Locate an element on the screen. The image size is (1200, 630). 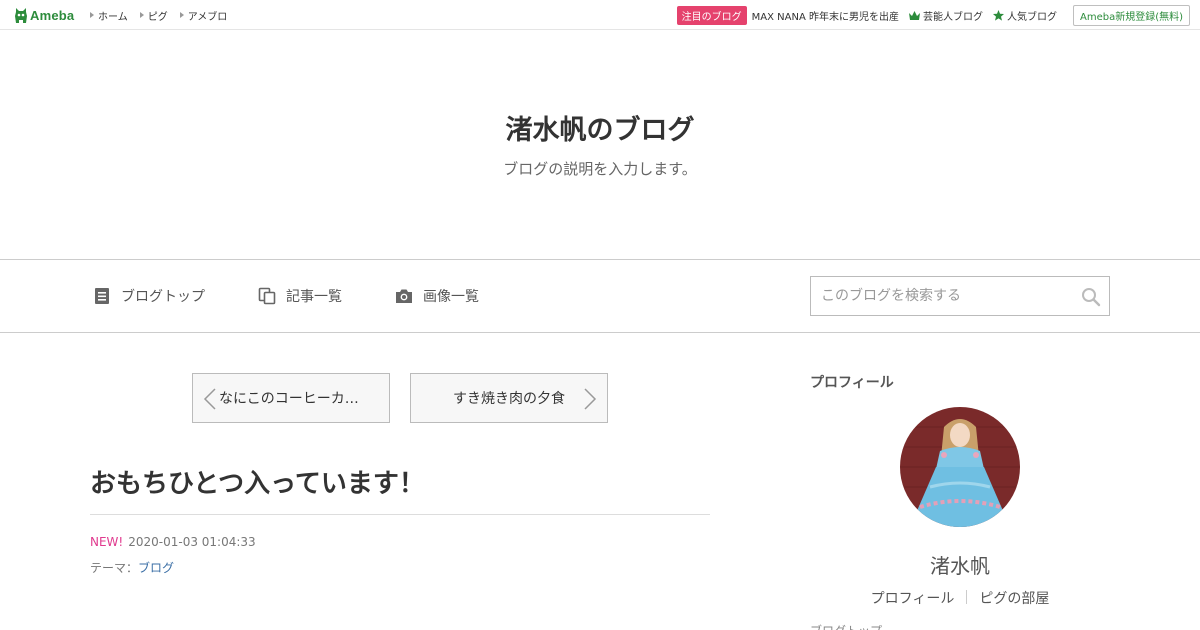
entry-divider is located at coordinates (400, 514).